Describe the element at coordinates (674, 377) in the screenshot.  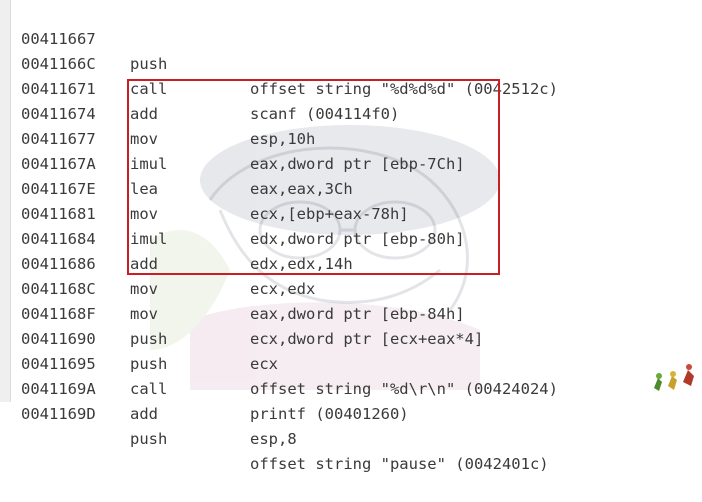
I see `decorative-logo-icon` at that location.